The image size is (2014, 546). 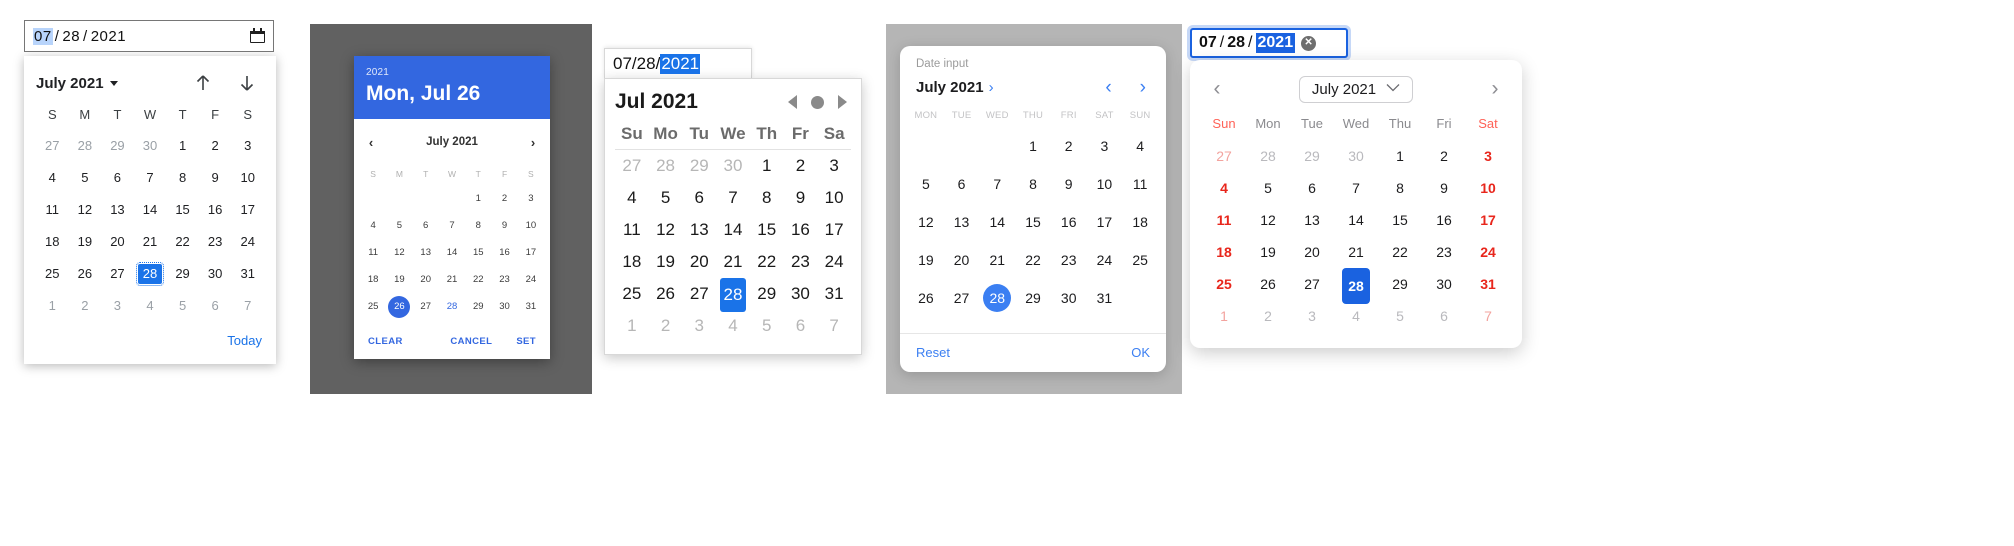 I want to click on day-cell: 8, so click(x=1033, y=184).